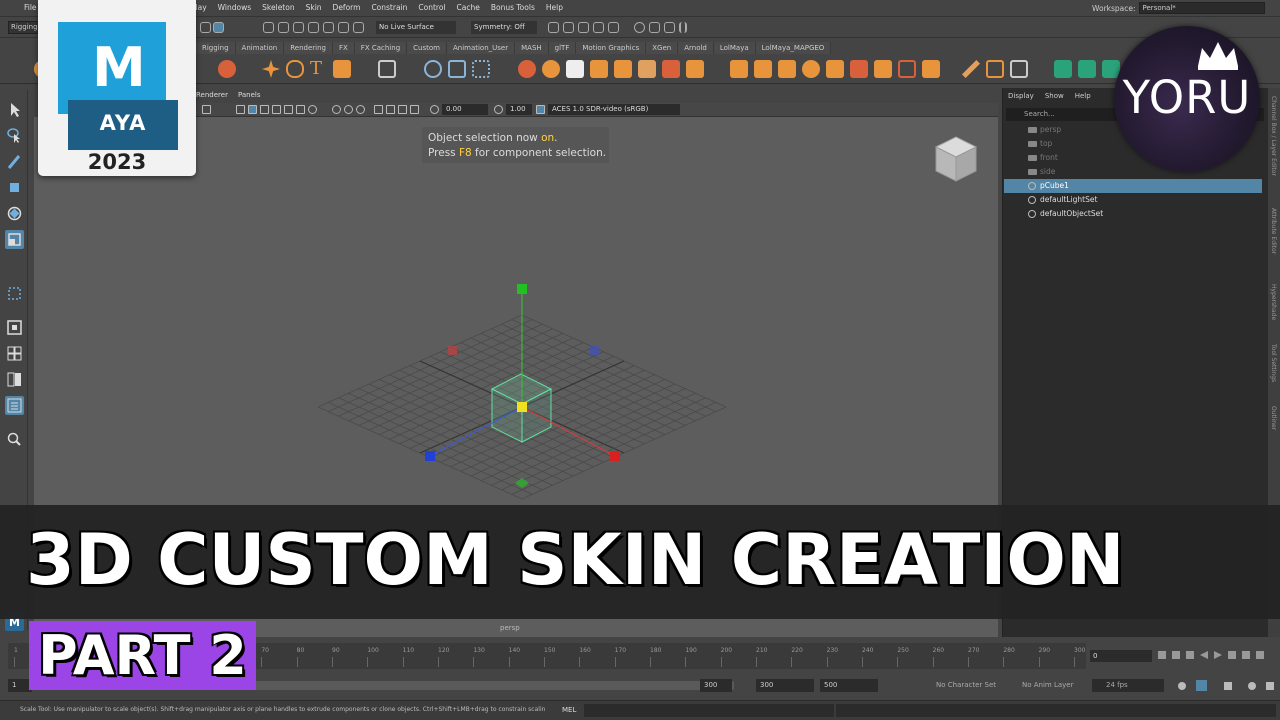  I want to click on character-set-dropdown: No Character Set, so click(968, 685).